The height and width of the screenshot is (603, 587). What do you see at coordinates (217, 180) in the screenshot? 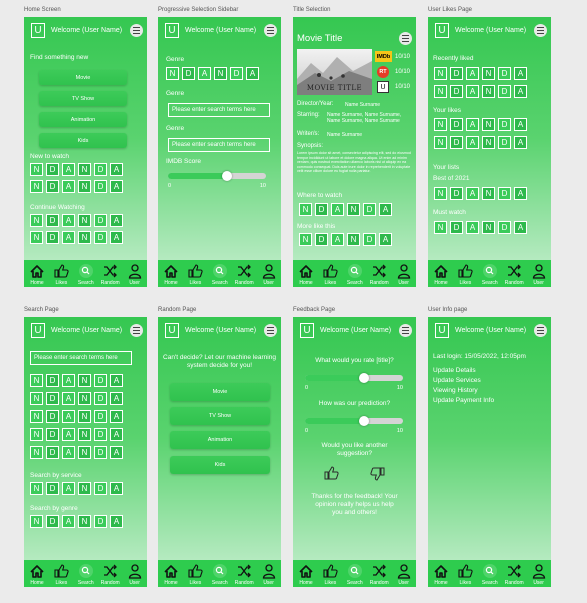
I see `imdb-slider: 0 10` at bounding box center [217, 180].